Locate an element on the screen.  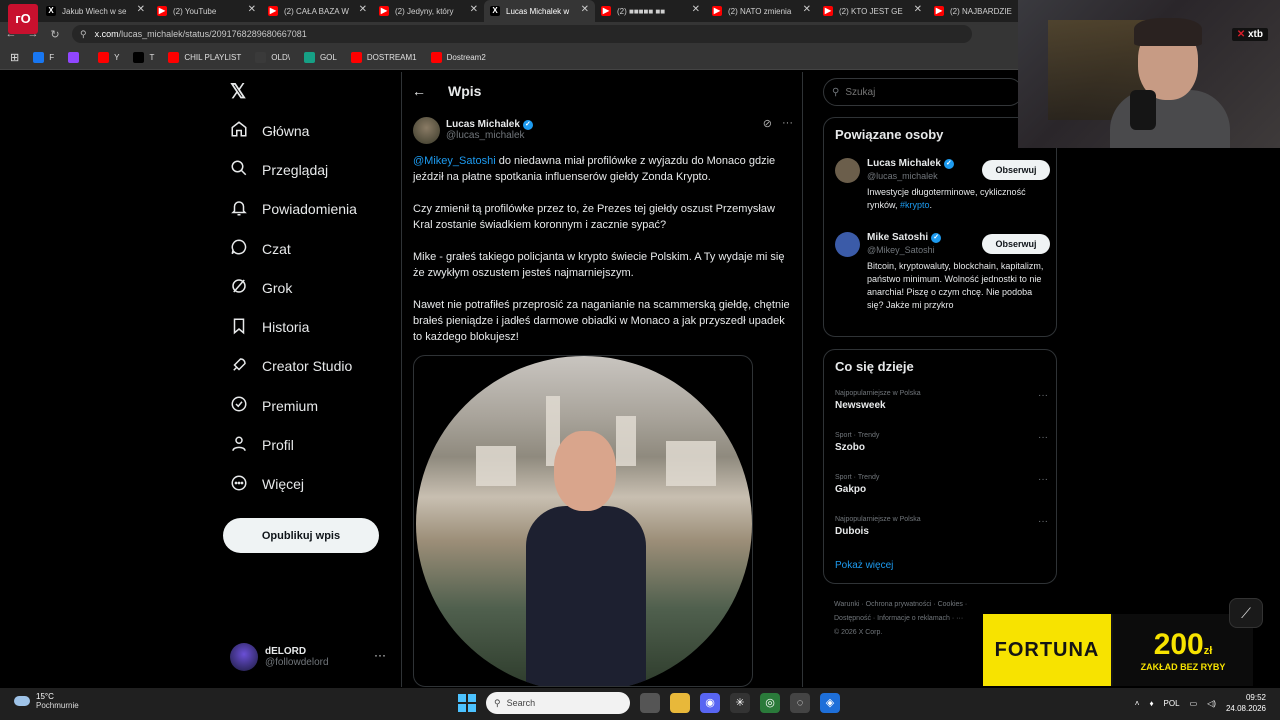
home-icon is located at coordinates (239, 130).